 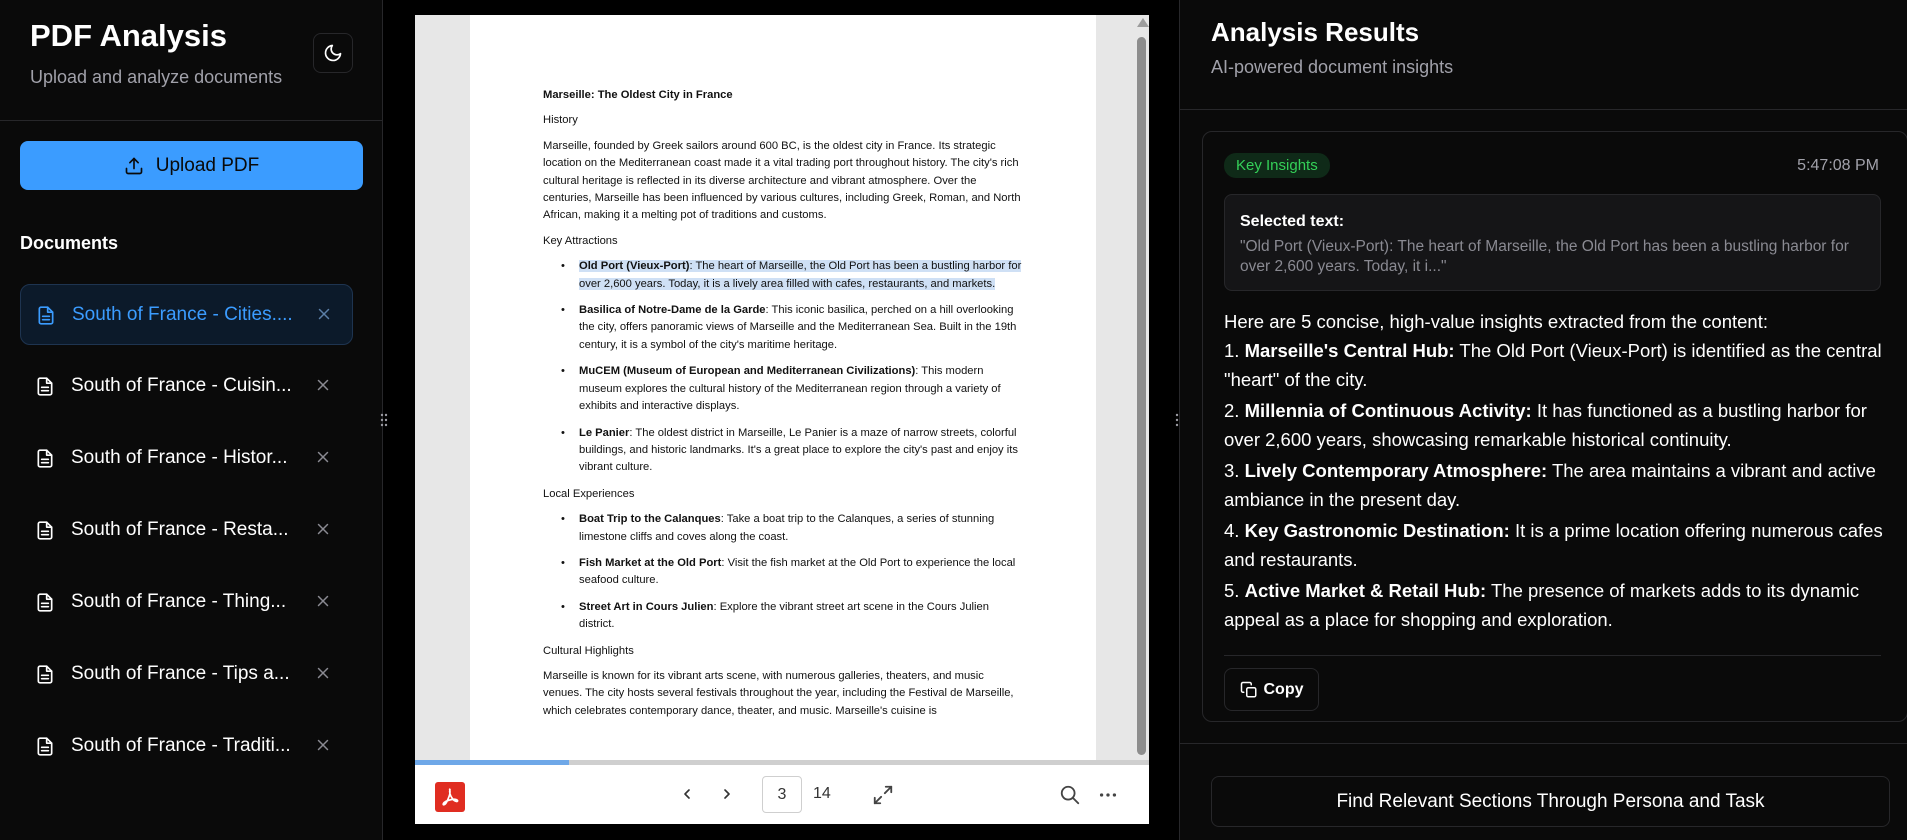 What do you see at coordinates (580, 240) in the screenshot?
I see `pdf-section-attractions: Key Attractions` at bounding box center [580, 240].